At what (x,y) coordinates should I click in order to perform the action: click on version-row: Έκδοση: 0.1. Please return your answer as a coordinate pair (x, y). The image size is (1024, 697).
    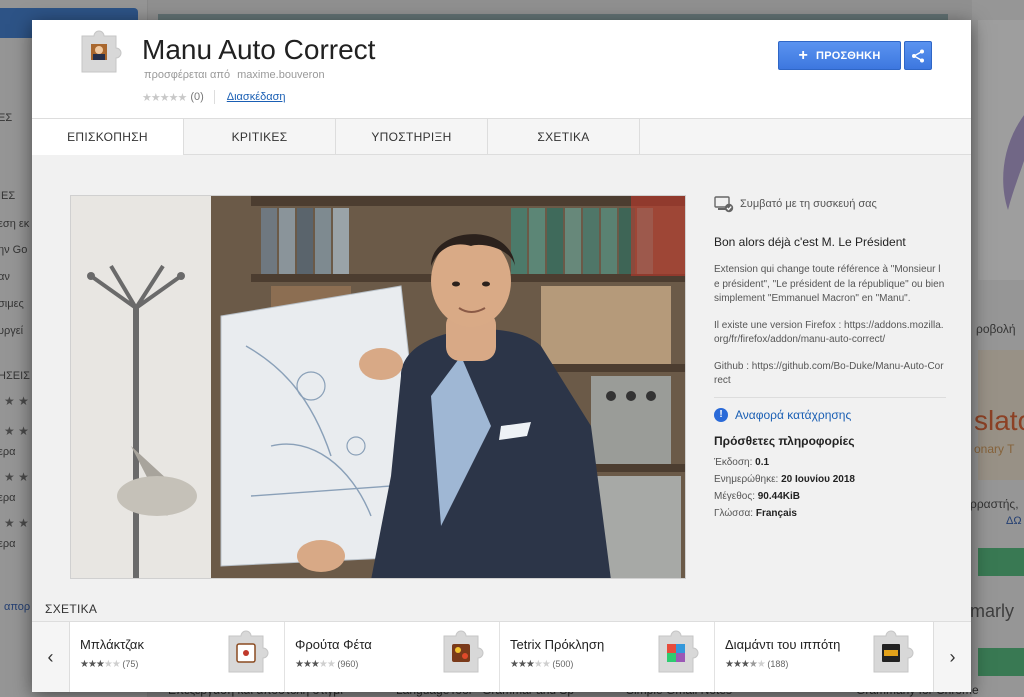
    Looking at the image, I should click on (830, 462).